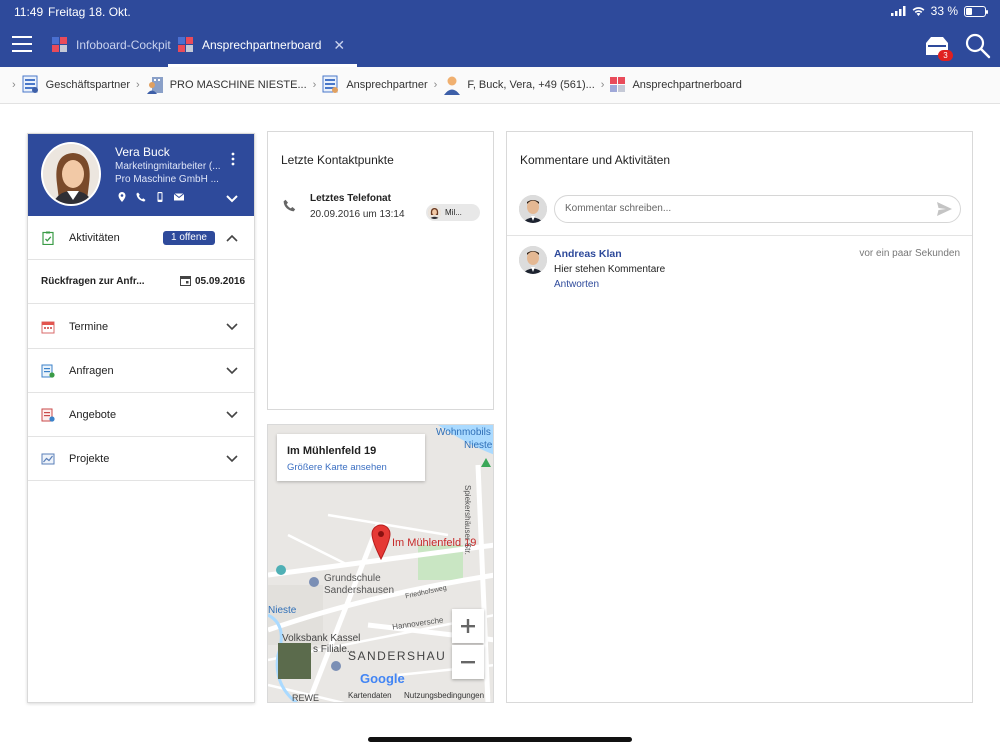 The width and height of the screenshot is (1000, 750). I want to click on card-title: Kommentare und Aktivitäten, so click(595, 160).